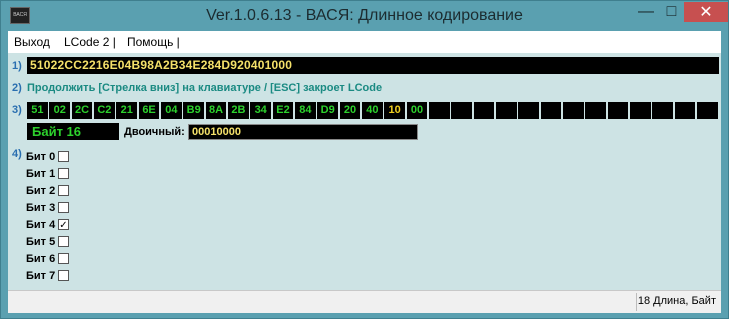  Describe the element at coordinates (73, 131) in the screenshot. I see `selected-byte-label: Байт 16` at that location.